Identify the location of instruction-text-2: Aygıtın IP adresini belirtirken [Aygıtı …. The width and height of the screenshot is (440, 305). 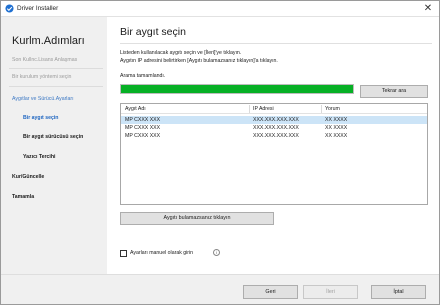
(199, 61).